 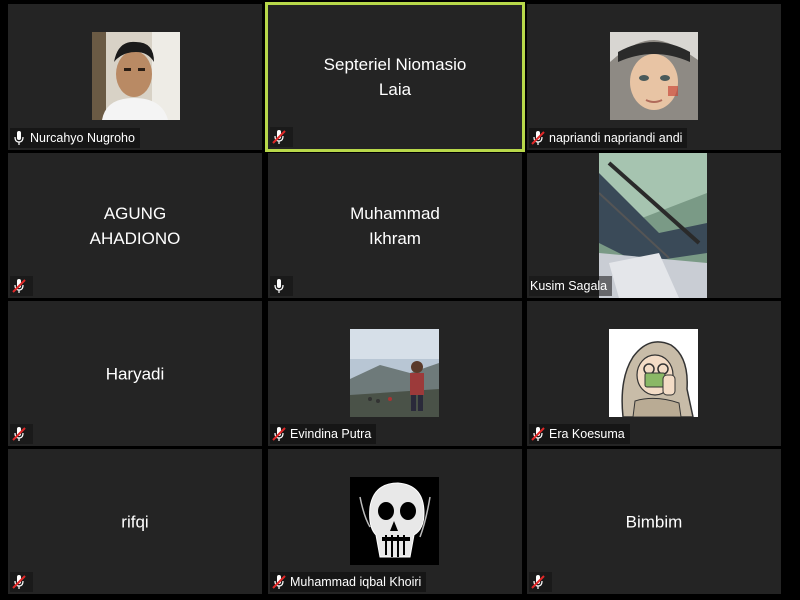 I want to click on participant-tile: Nurcahyo Nugroho, so click(x=135, y=77).